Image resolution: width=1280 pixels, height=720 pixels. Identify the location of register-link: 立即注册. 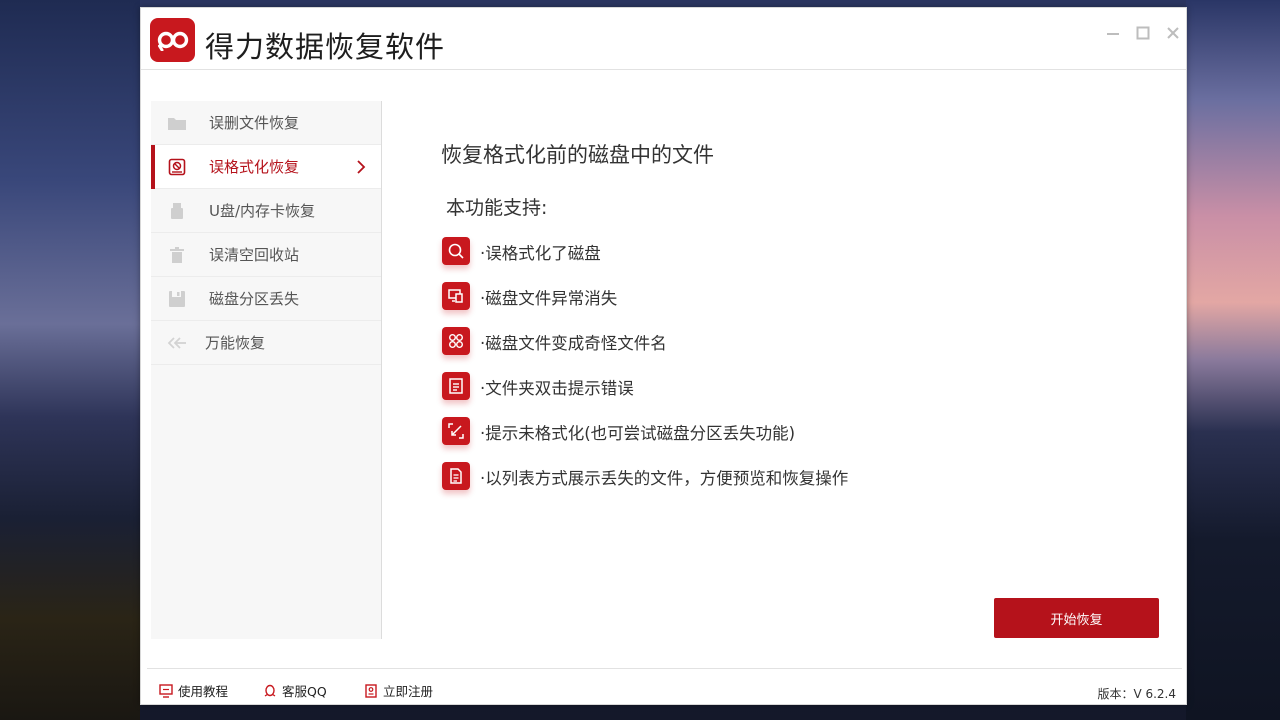
(398, 690).